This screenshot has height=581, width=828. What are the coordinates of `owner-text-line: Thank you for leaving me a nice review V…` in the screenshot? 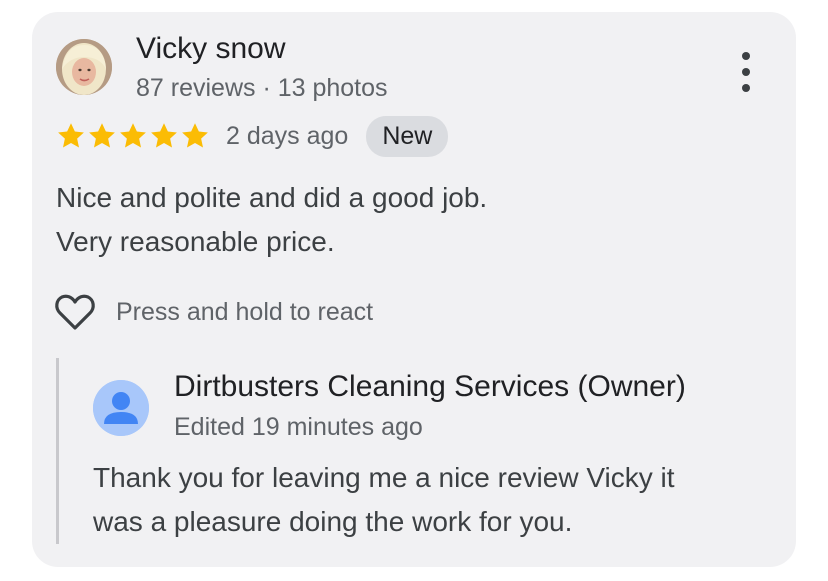 It's located at (384, 477).